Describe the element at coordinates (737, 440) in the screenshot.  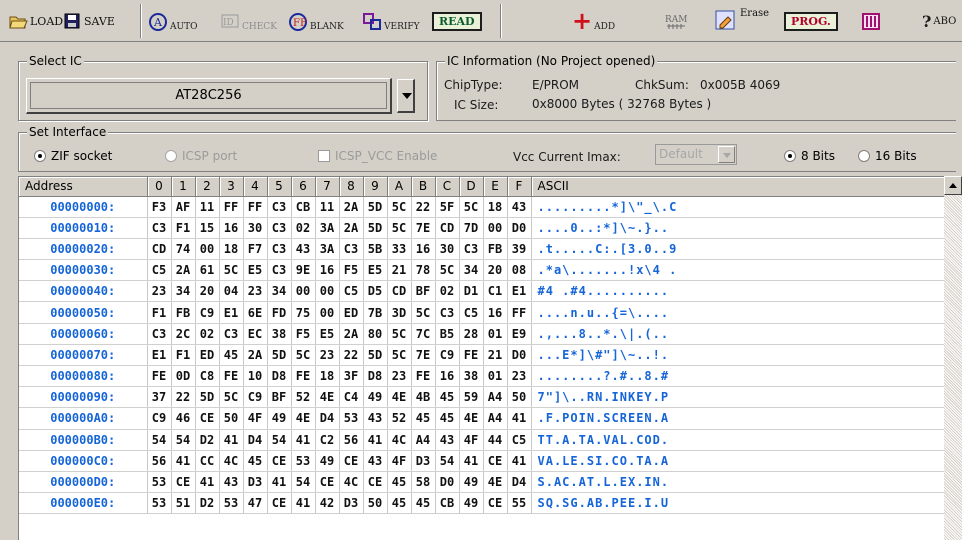
I see `ascii-cell: TT.A.TA.VAL.COD.` at that location.